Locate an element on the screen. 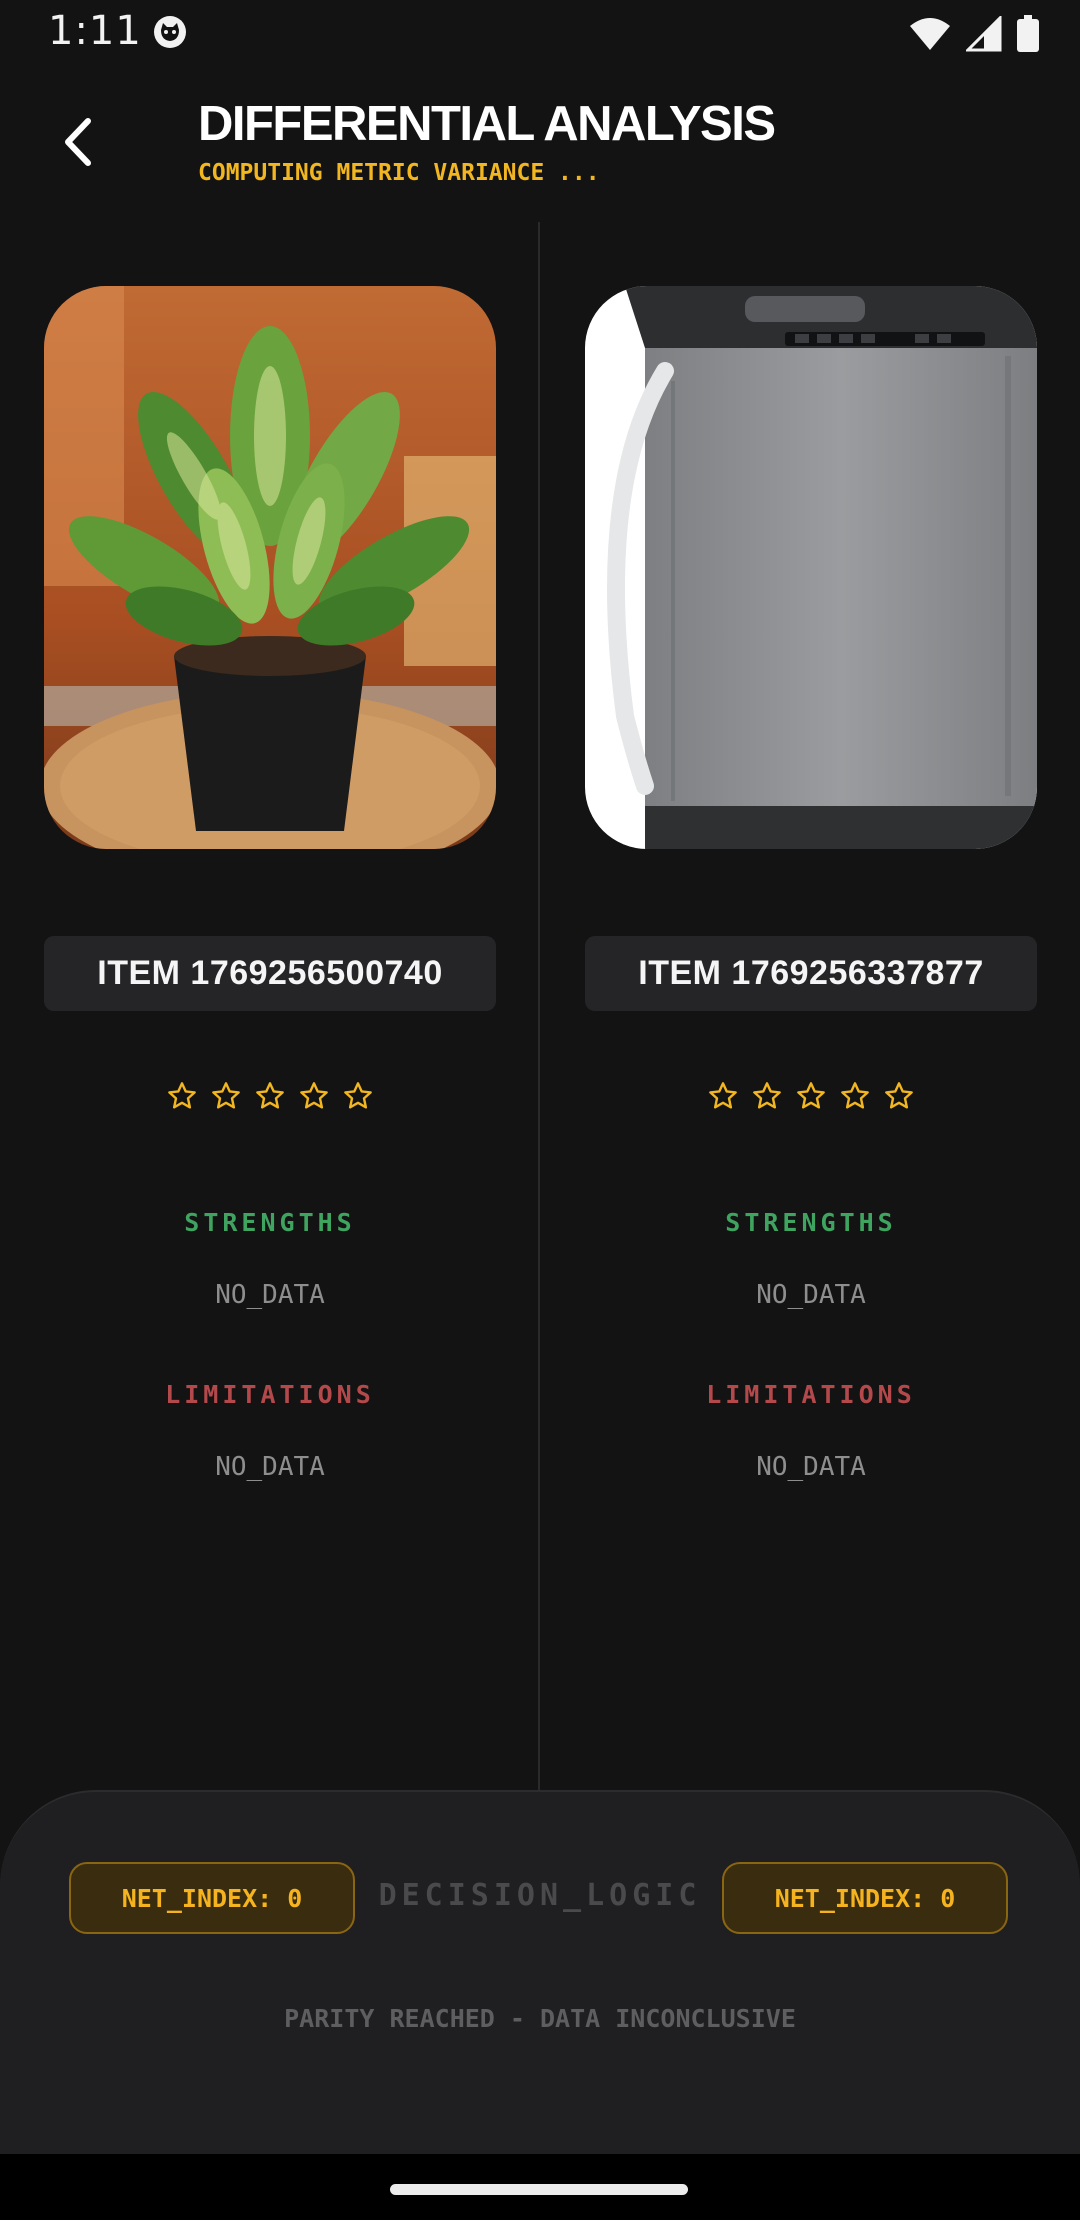  wifi-icon is located at coordinates (930, 34).